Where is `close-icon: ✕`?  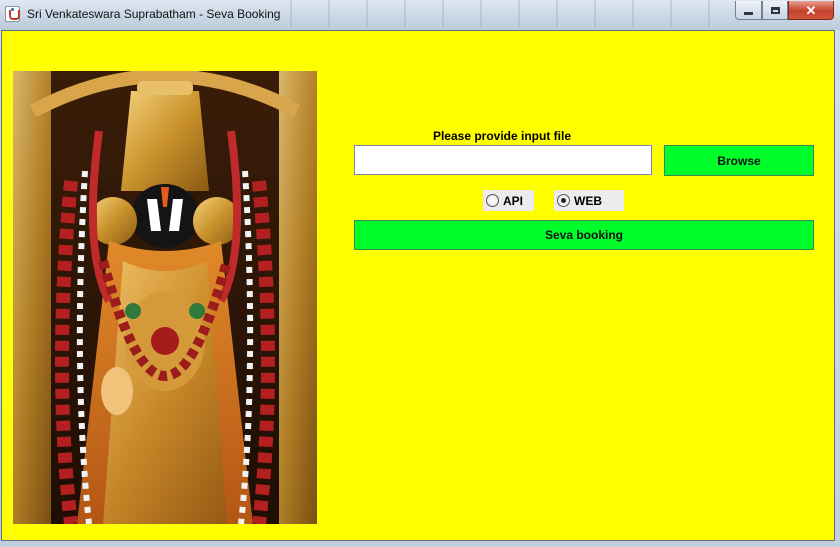
close-icon: ✕ is located at coordinates (811, 10).